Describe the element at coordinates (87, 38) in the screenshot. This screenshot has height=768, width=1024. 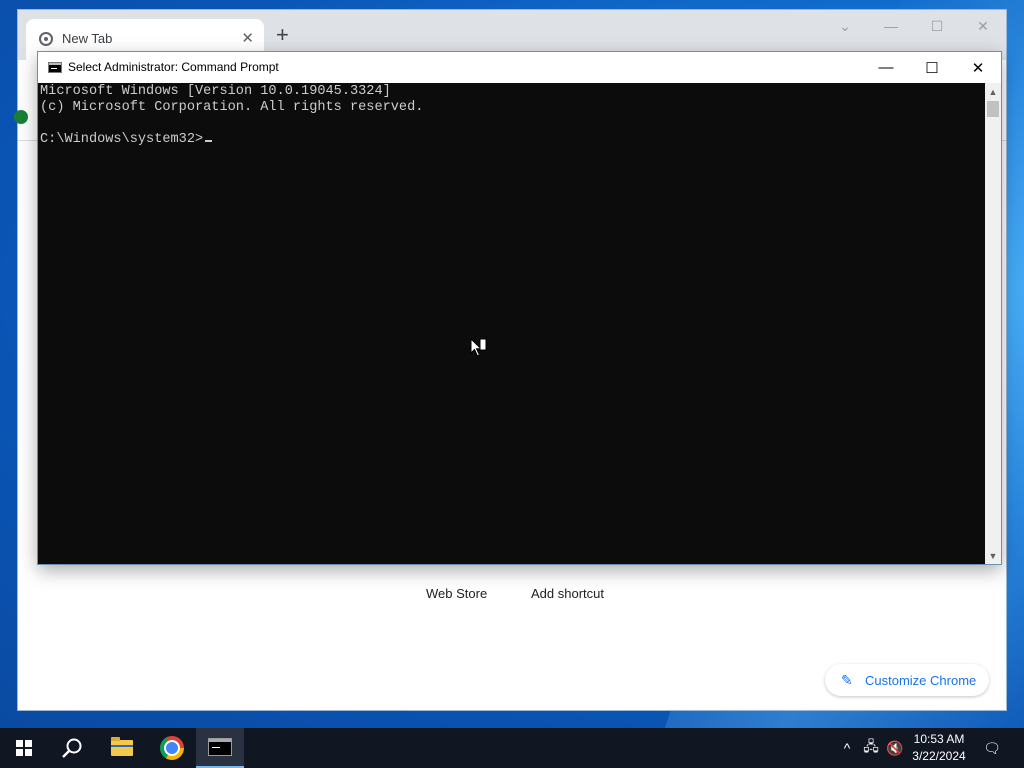
I see `tab-title: New Tab` at that location.